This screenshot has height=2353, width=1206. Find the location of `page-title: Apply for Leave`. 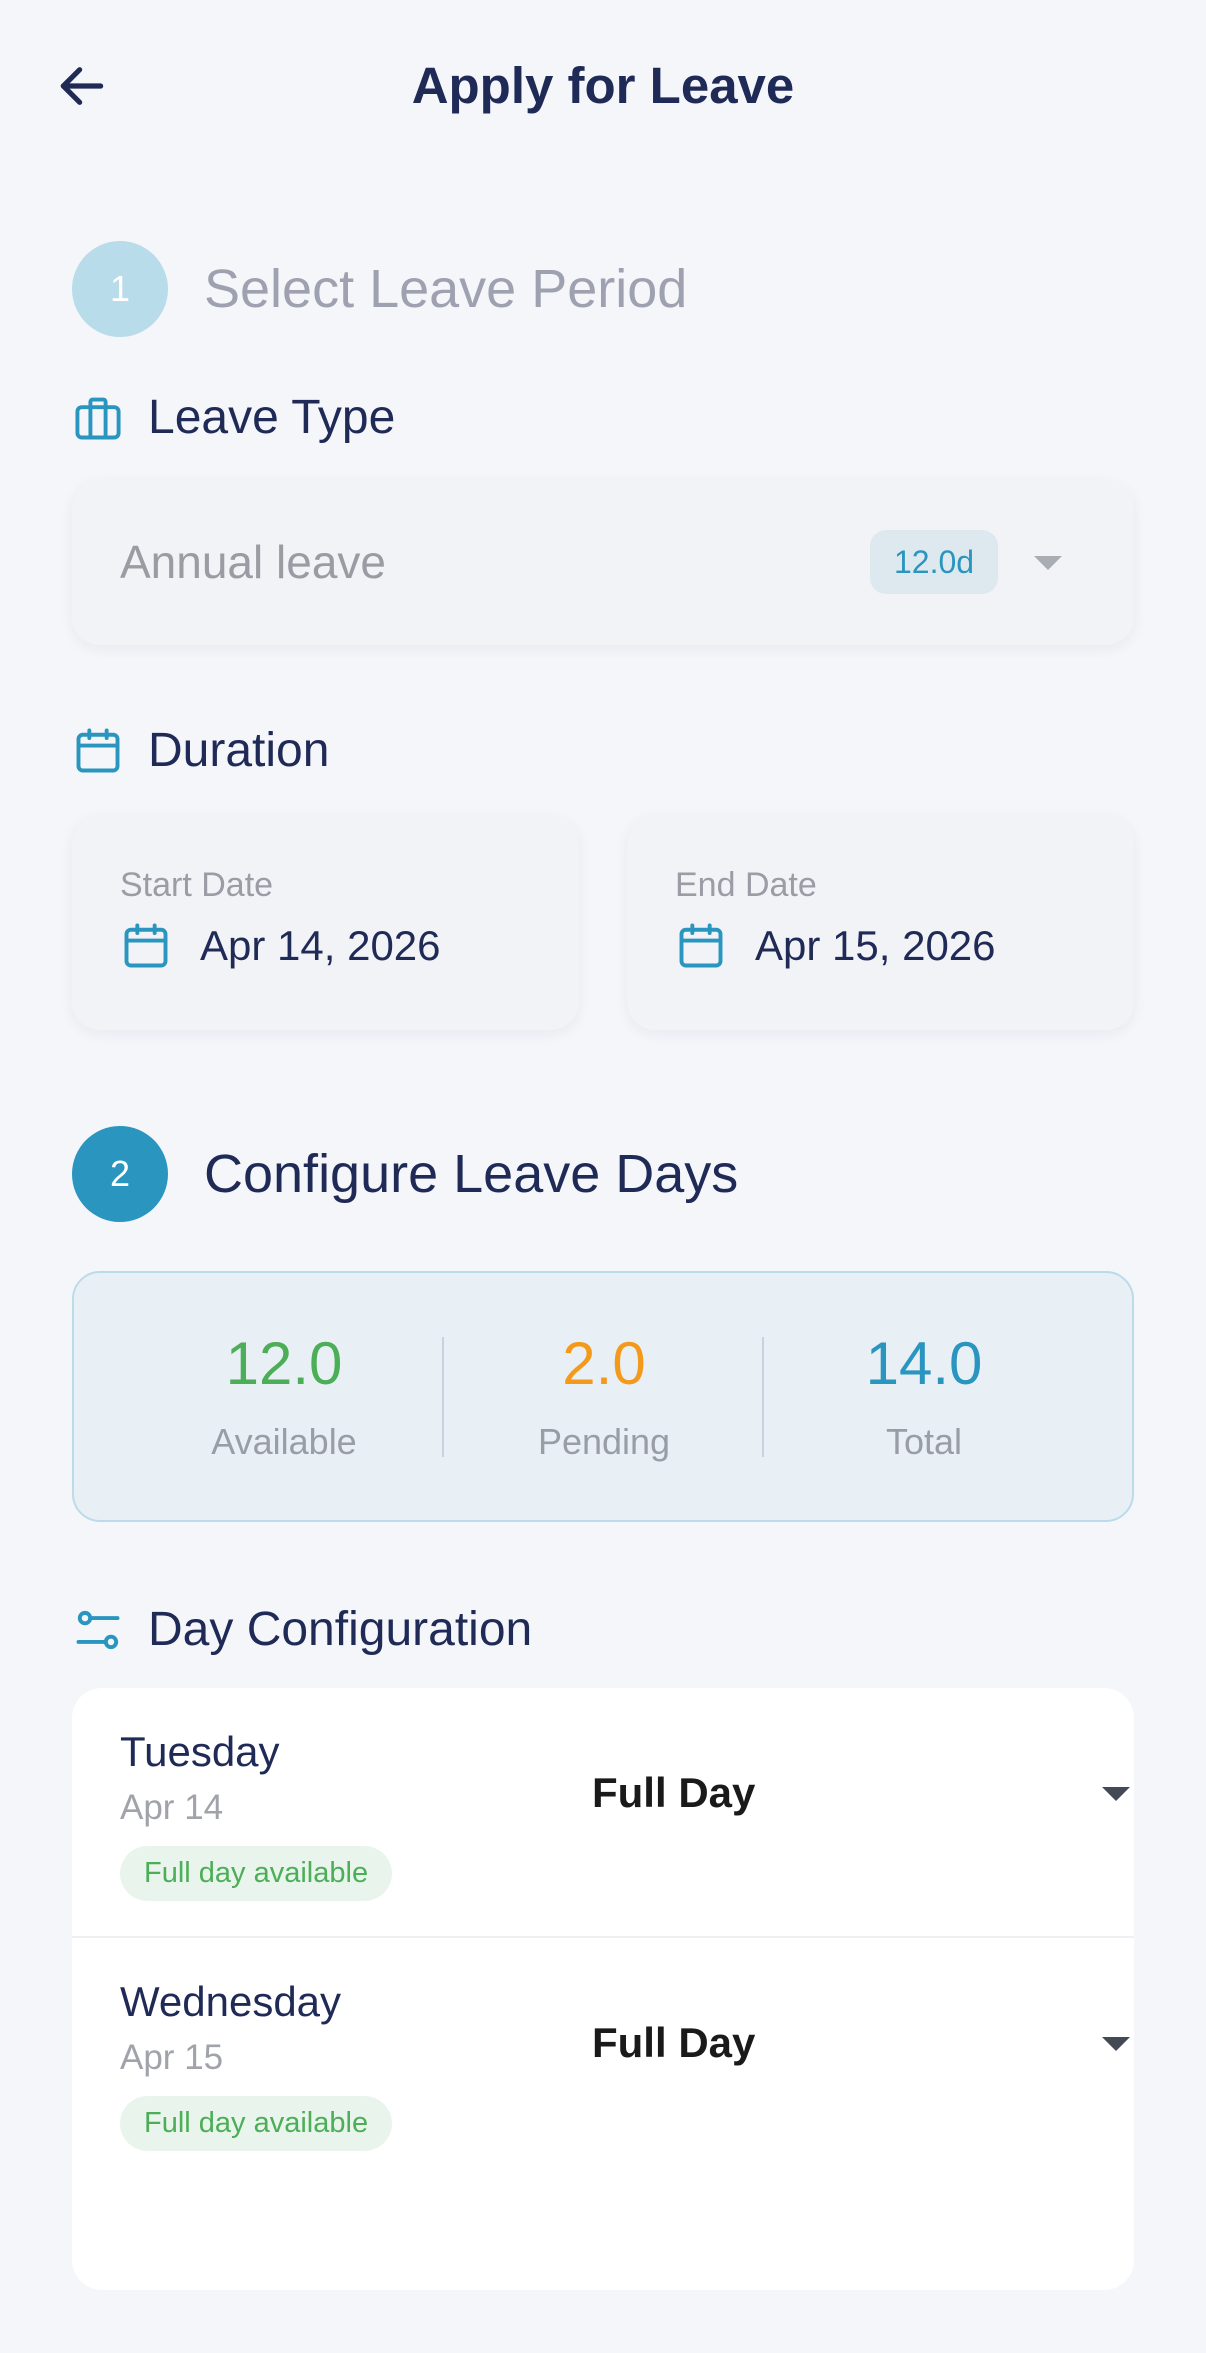

page-title: Apply for Leave is located at coordinates (603, 85).